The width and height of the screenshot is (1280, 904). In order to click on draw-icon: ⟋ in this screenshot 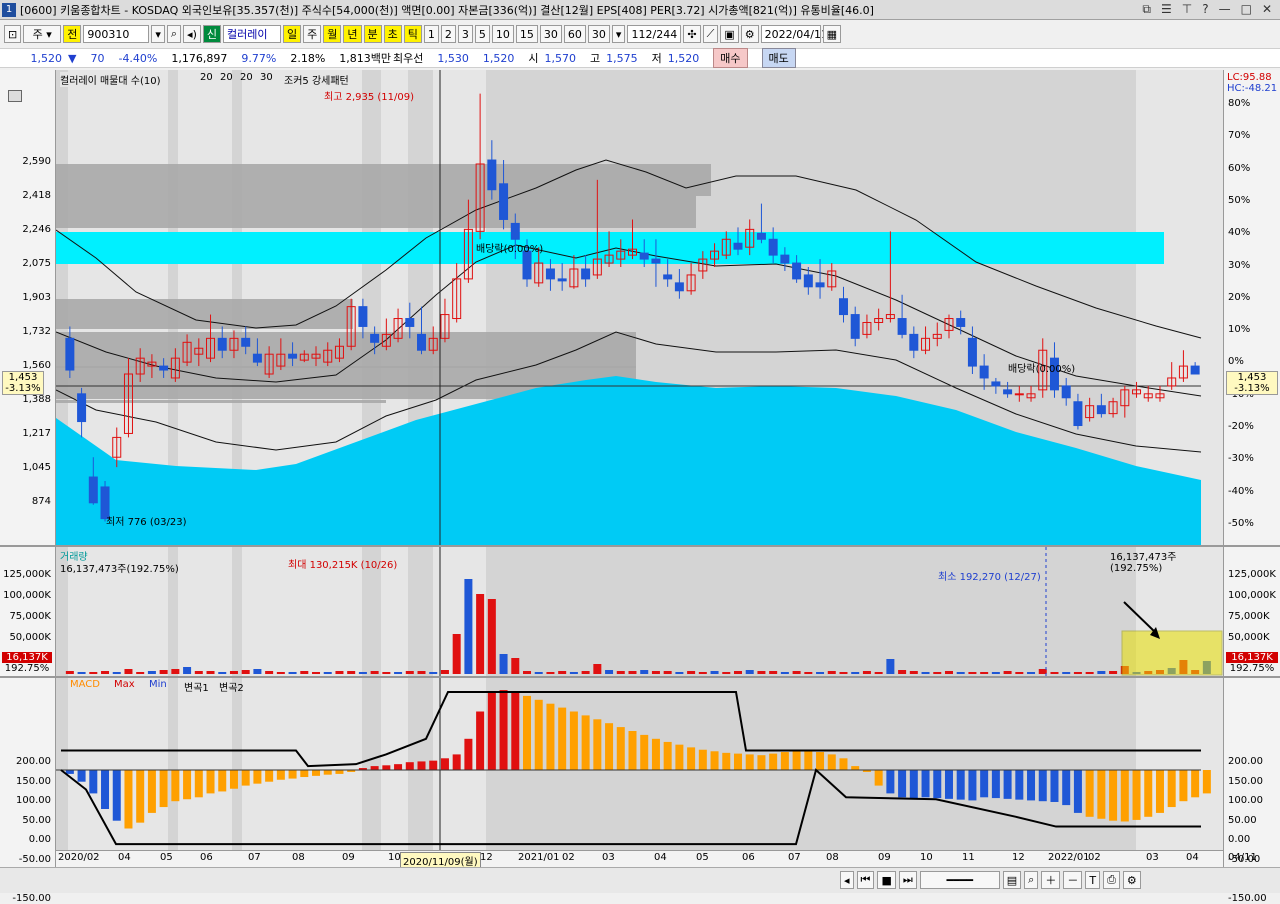, I will do `click(710, 34)`.